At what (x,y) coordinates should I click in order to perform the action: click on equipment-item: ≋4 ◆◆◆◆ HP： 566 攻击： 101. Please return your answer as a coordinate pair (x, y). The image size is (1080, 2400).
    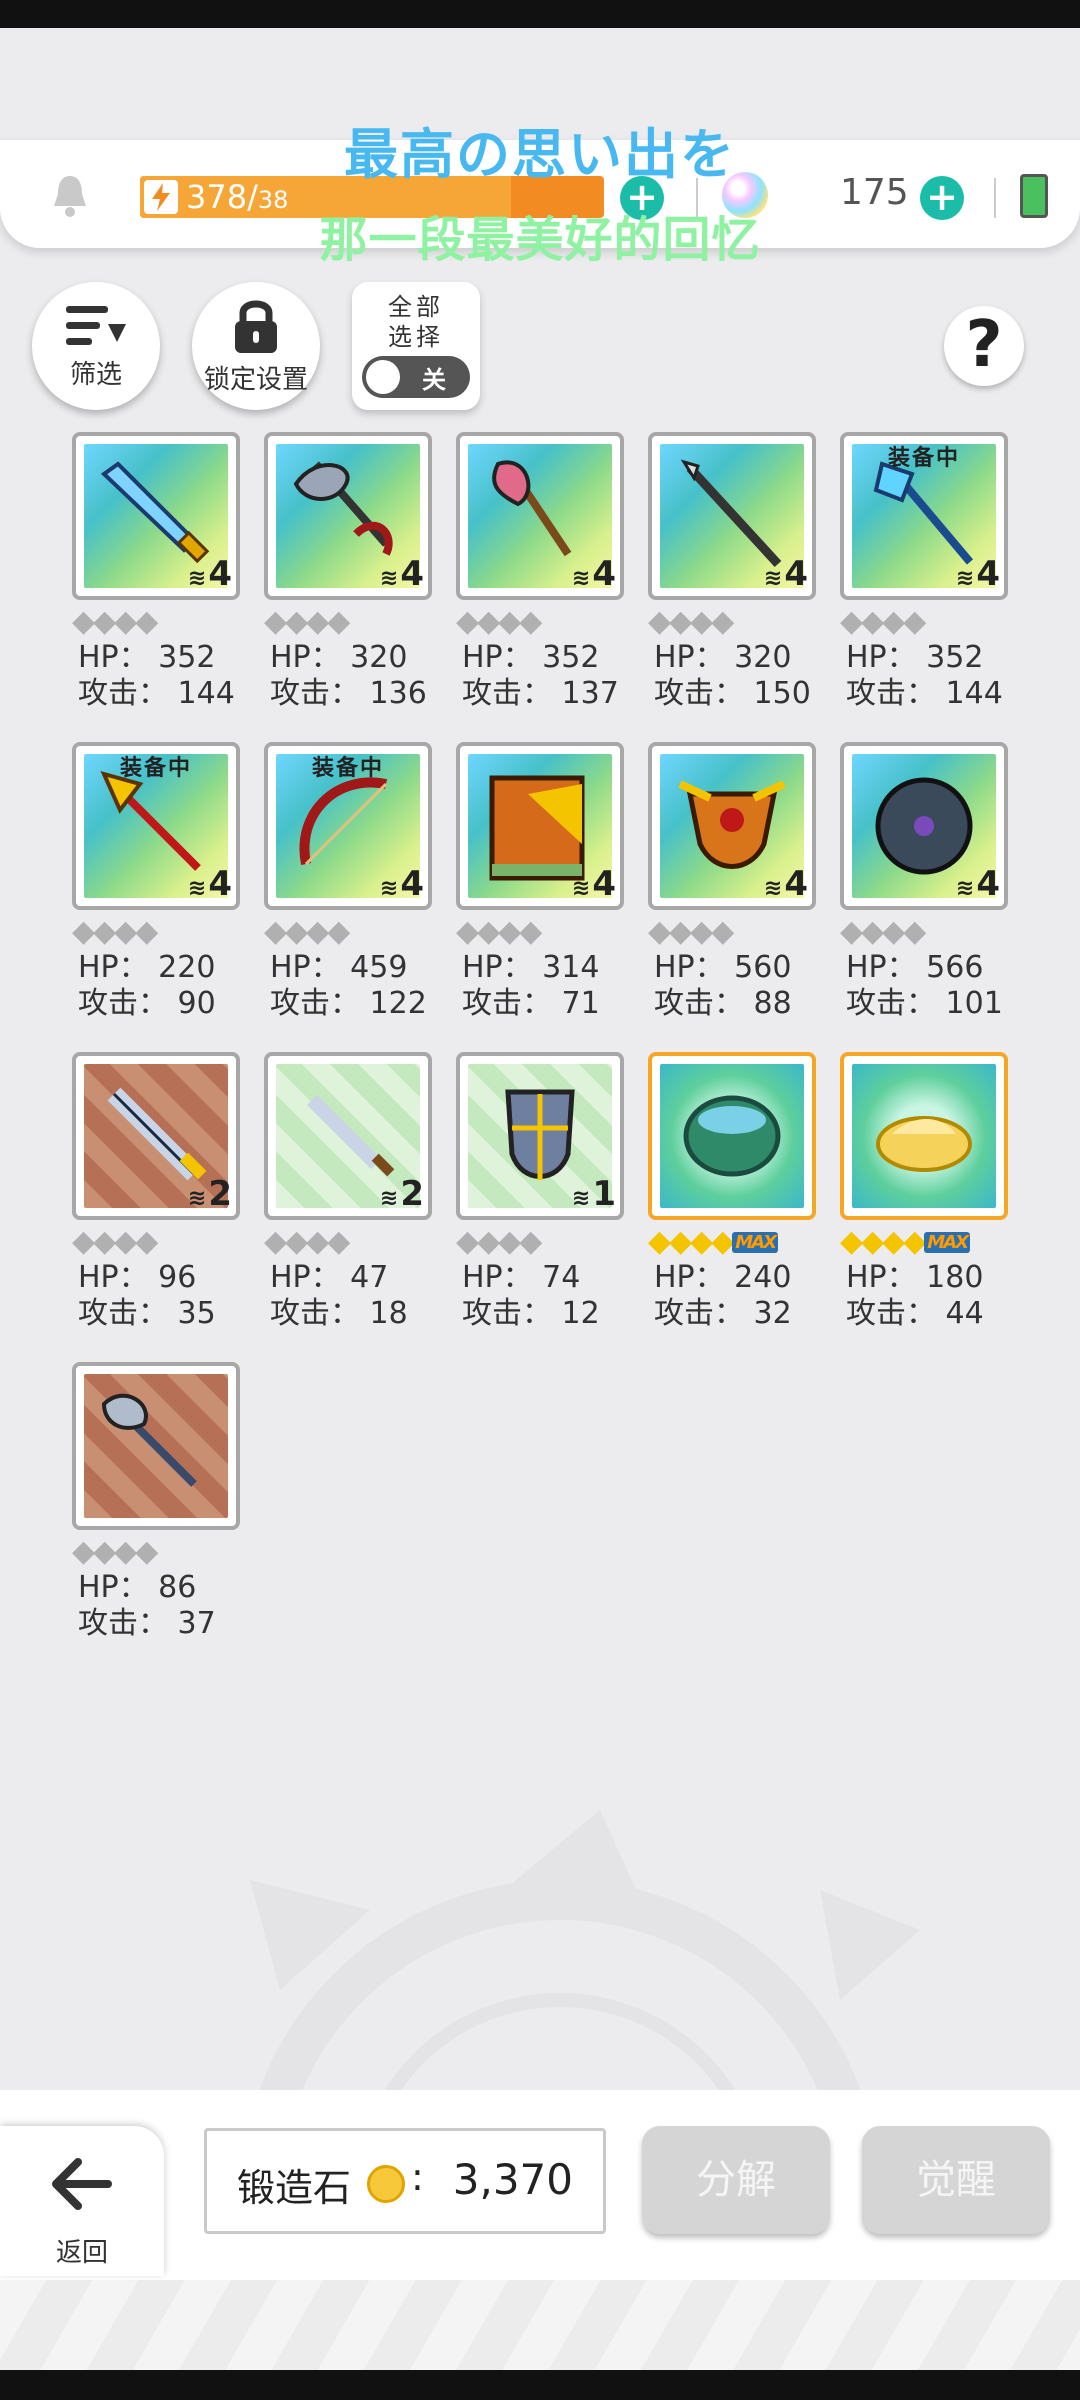
    Looking at the image, I should click on (924, 882).